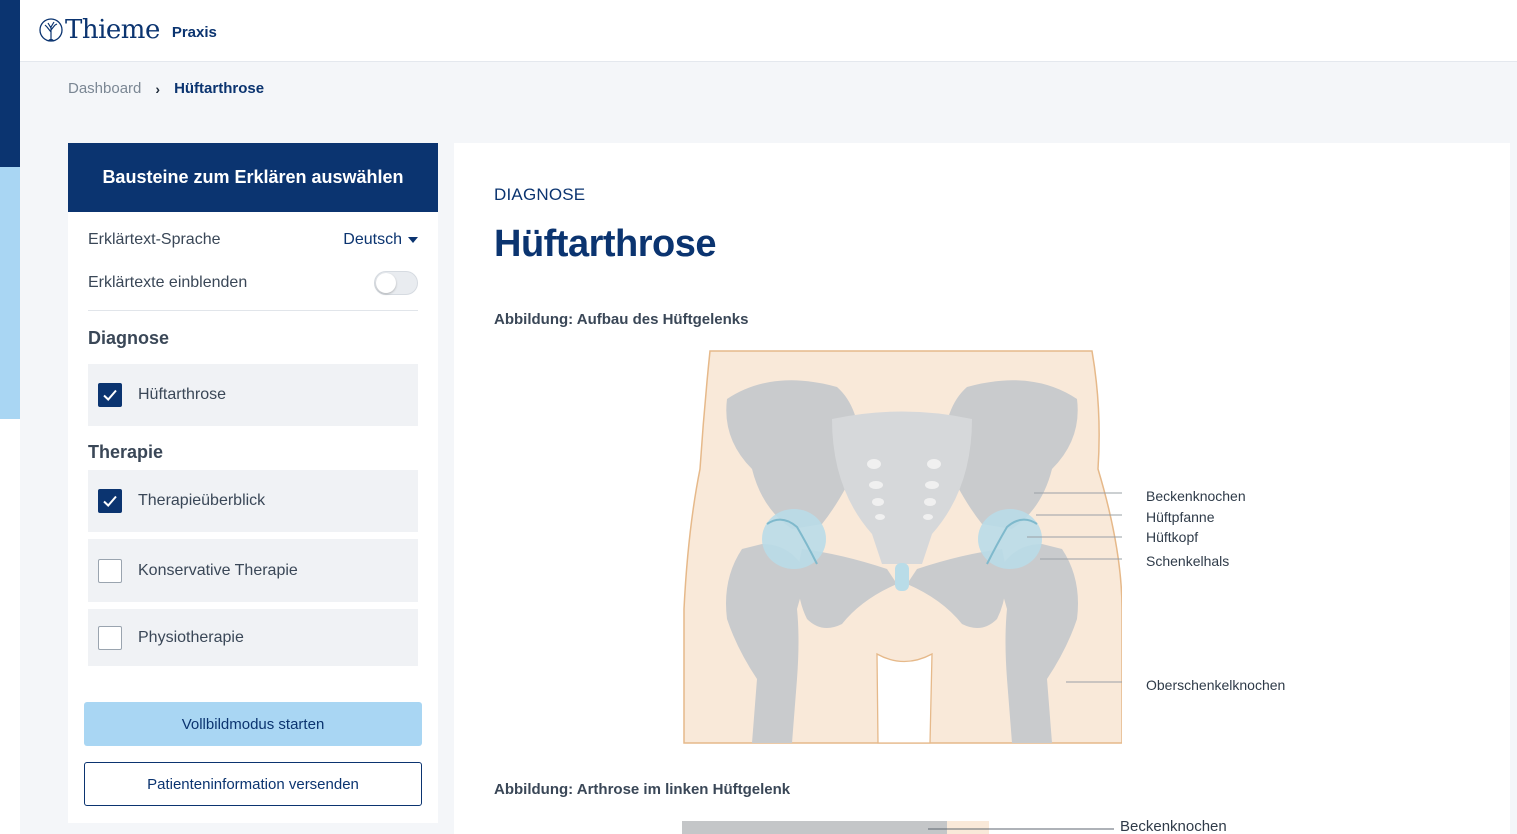 This screenshot has width=1517, height=834. I want to click on tree-logo-icon, so click(51, 30).